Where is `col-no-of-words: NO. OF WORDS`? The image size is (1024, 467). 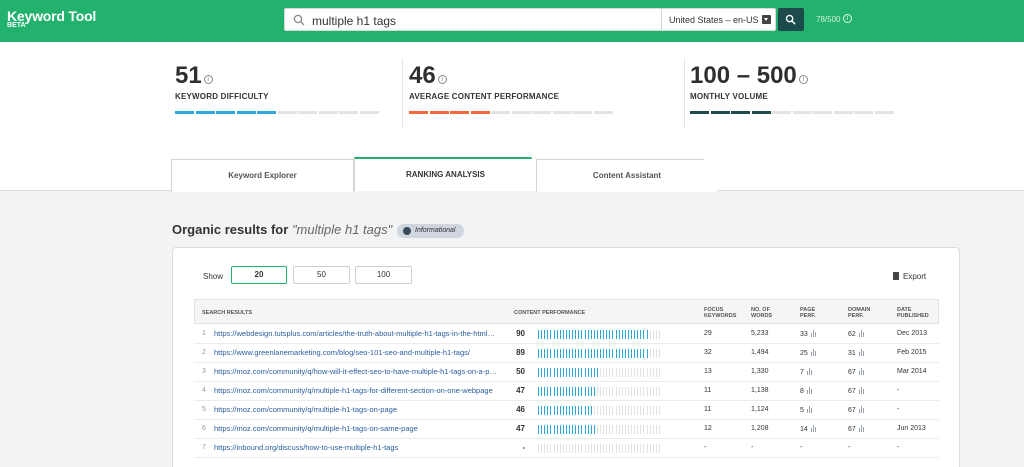
col-no-of-words: NO. OF WORDS is located at coordinates (768, 313).